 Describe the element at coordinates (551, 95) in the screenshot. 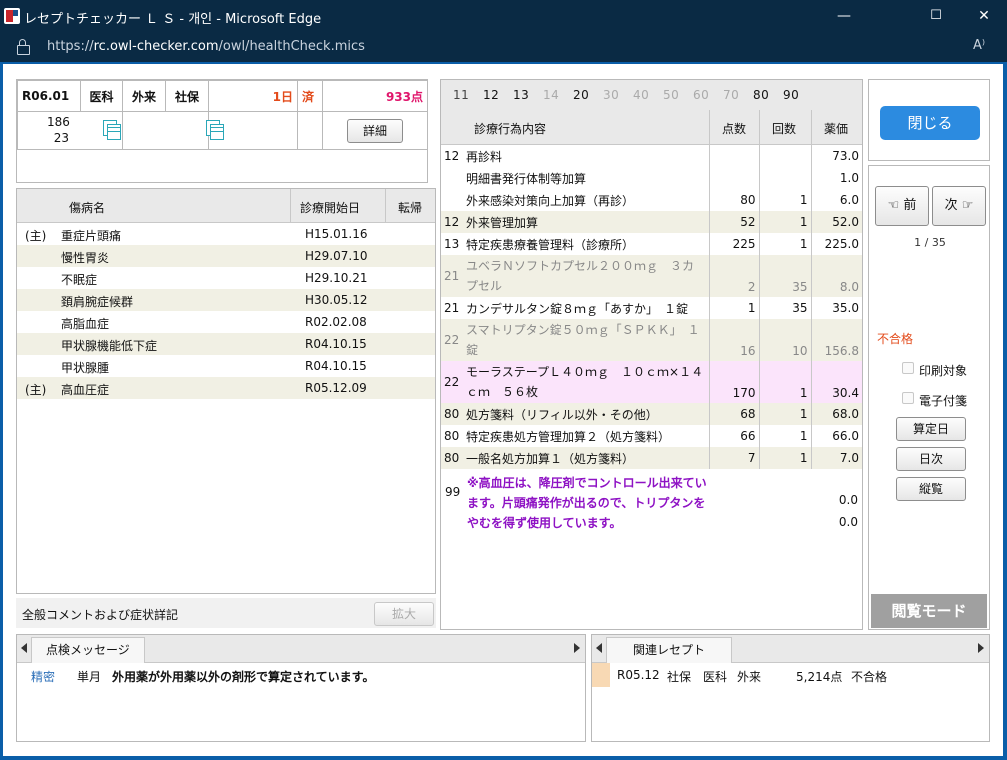

I see `category-14: 14` at that location.